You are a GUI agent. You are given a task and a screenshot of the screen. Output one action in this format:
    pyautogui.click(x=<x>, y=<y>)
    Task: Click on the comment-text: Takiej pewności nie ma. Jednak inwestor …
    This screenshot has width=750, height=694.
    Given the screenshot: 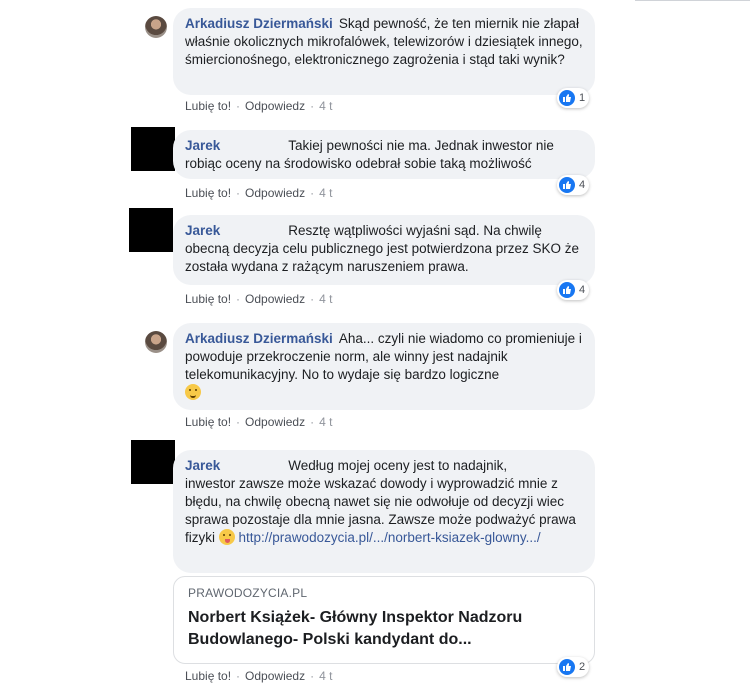 What is the action you would take?
    pyautogui.click(x=421, y=145)
    